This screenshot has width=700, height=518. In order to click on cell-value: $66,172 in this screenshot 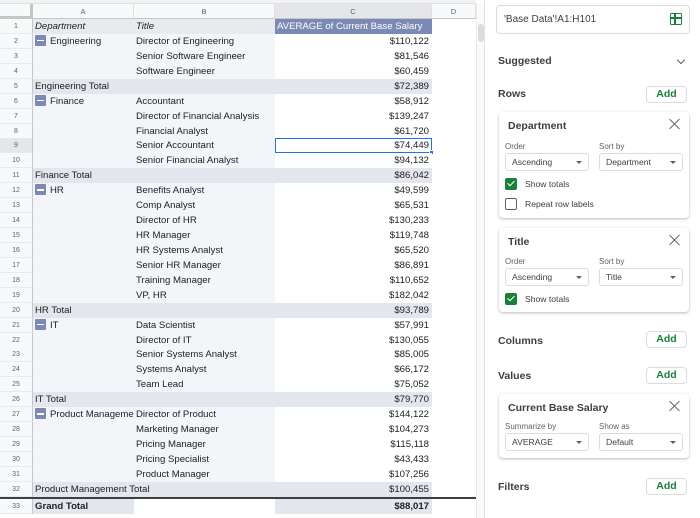, I will do `click(353, 370)`.